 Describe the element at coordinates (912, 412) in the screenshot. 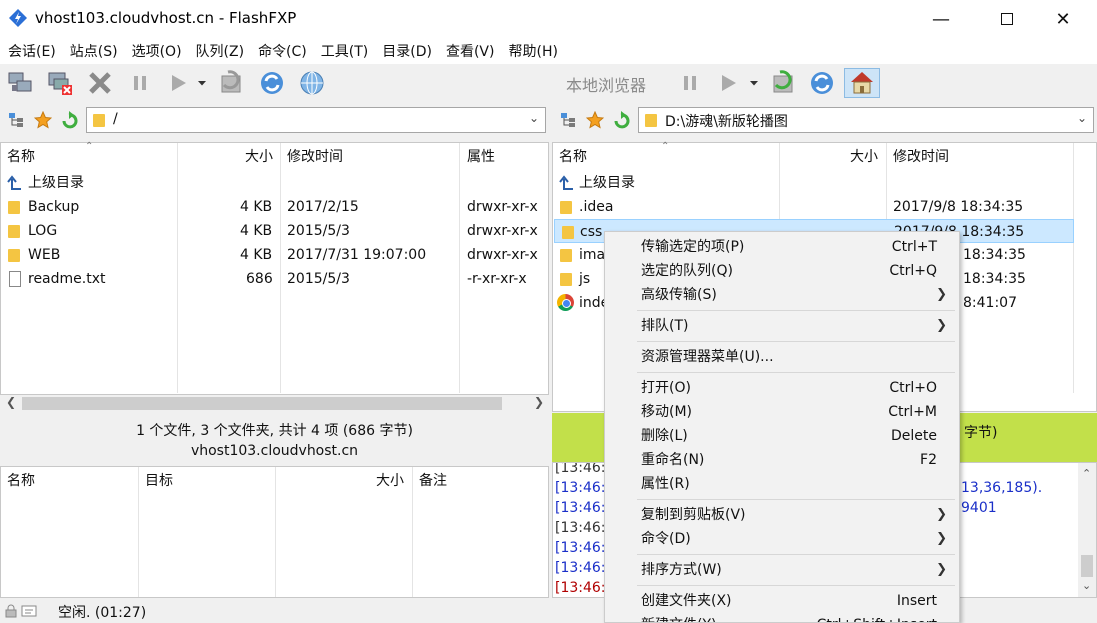

I see `shortcut: Ctrl+M` at that location.